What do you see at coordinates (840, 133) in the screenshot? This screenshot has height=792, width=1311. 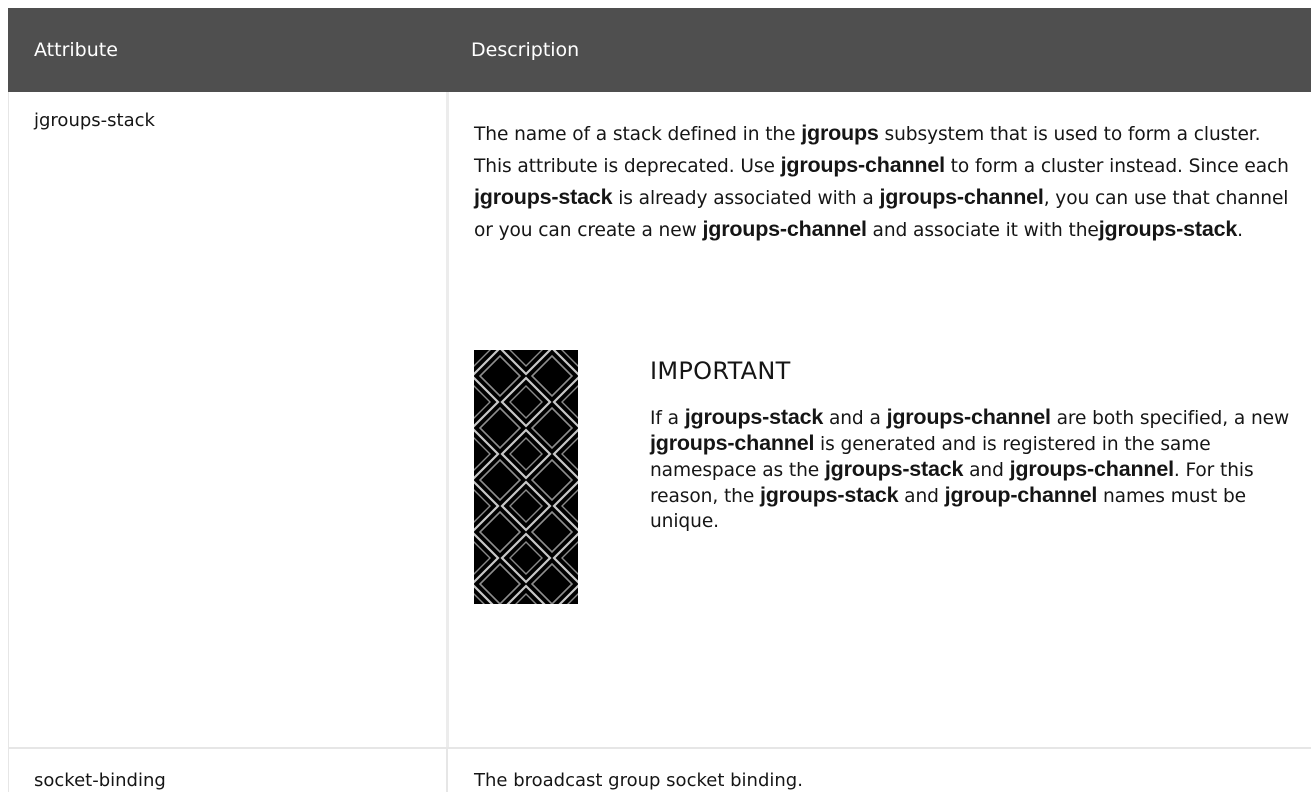 I see `code-term: jgroups` at bounding box center [840, 133].